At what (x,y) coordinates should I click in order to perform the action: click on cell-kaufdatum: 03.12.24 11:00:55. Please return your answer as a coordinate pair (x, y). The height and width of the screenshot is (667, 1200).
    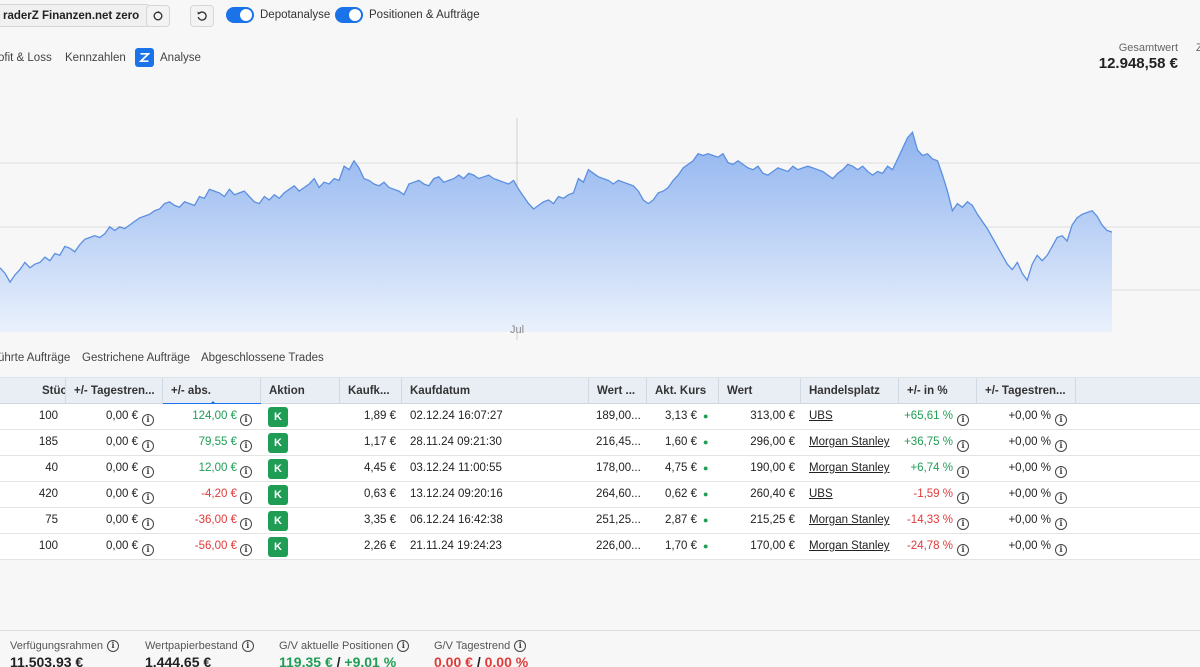
    Looking at the image, I should click on (456, 468).